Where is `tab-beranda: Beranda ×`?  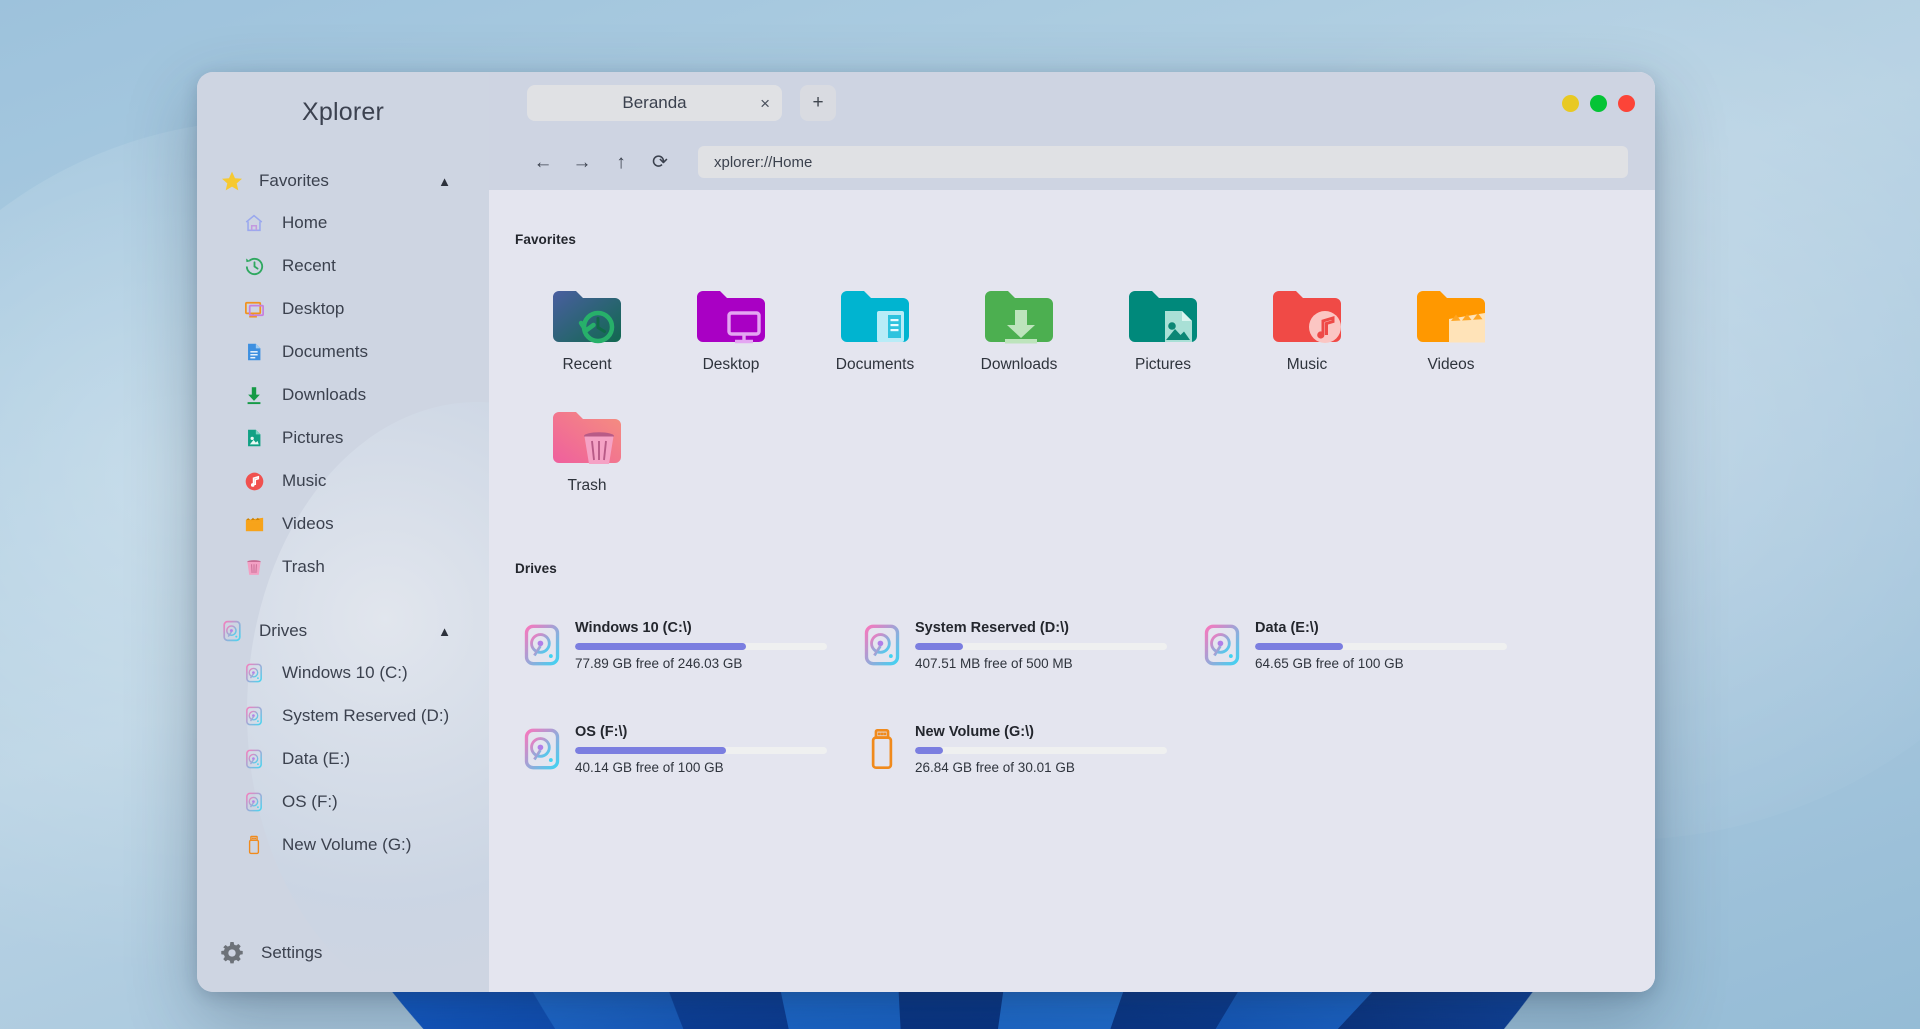 tab-beranda: Beranda × is located at coordinates (654, 103).